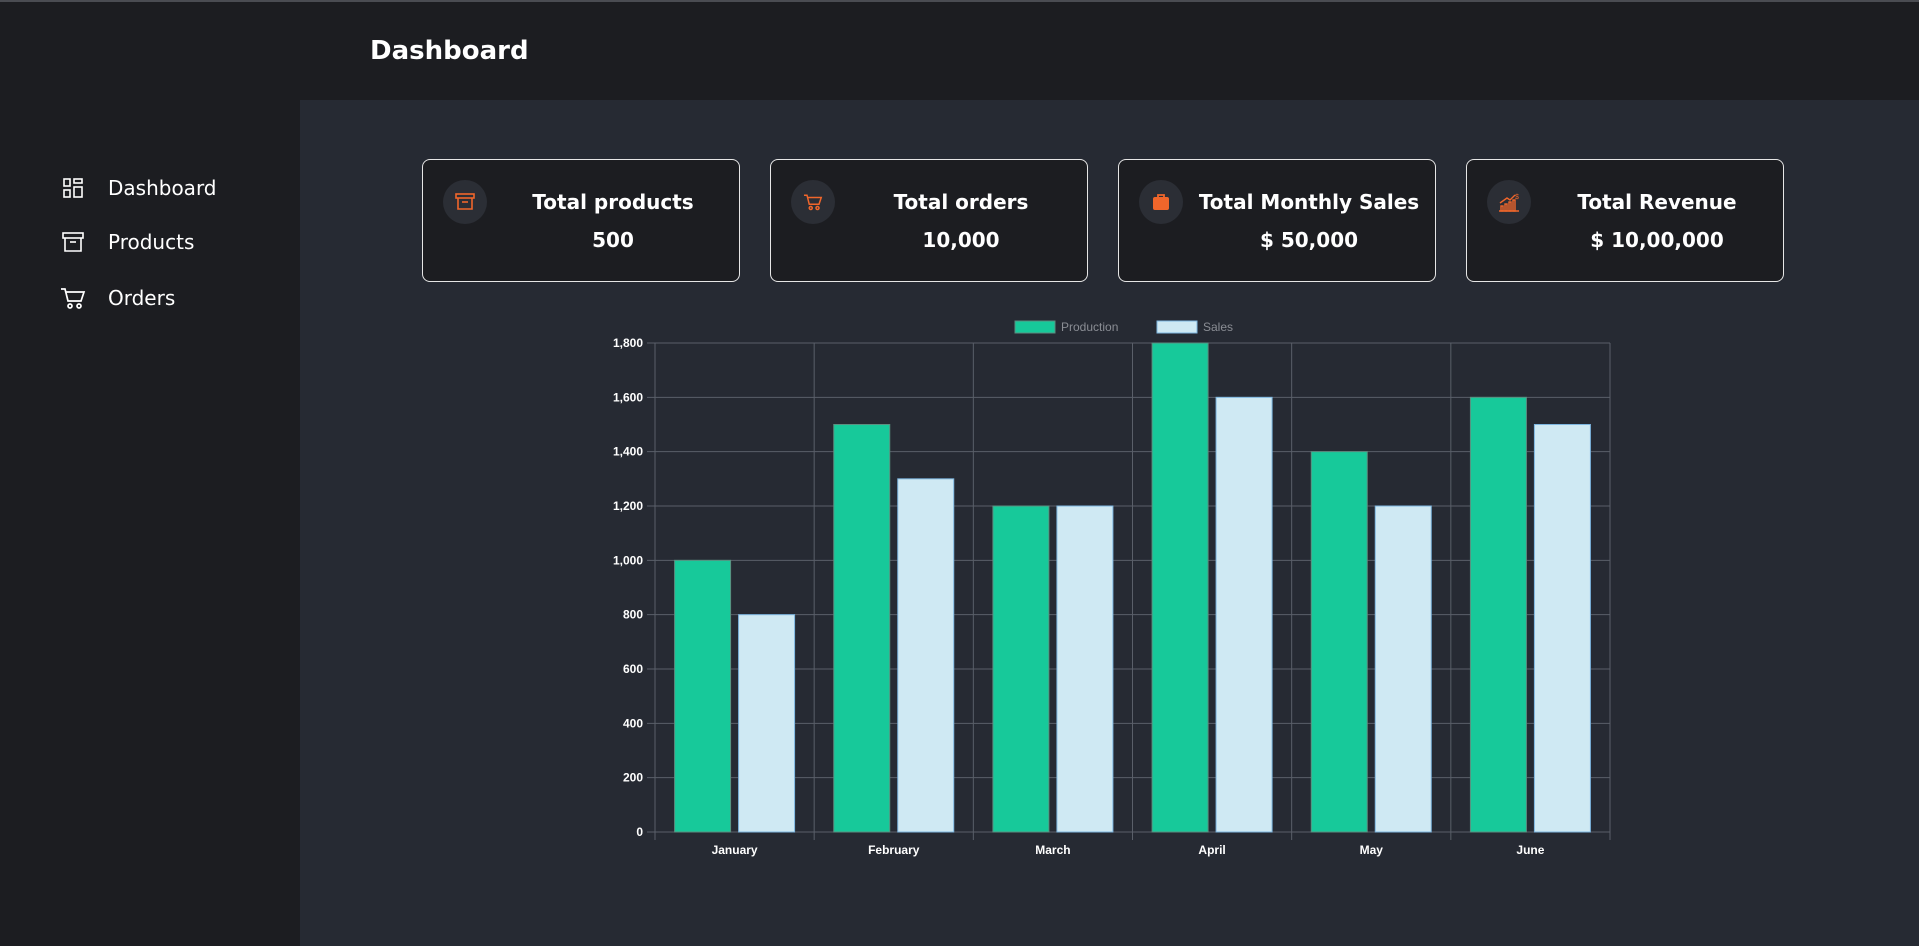 The width and height of the screenshot is (1919, 946). What do you see at coordinates (73, 188) in the screenshot?
I see `dashboard-icon` at bounding box center [73, 188].